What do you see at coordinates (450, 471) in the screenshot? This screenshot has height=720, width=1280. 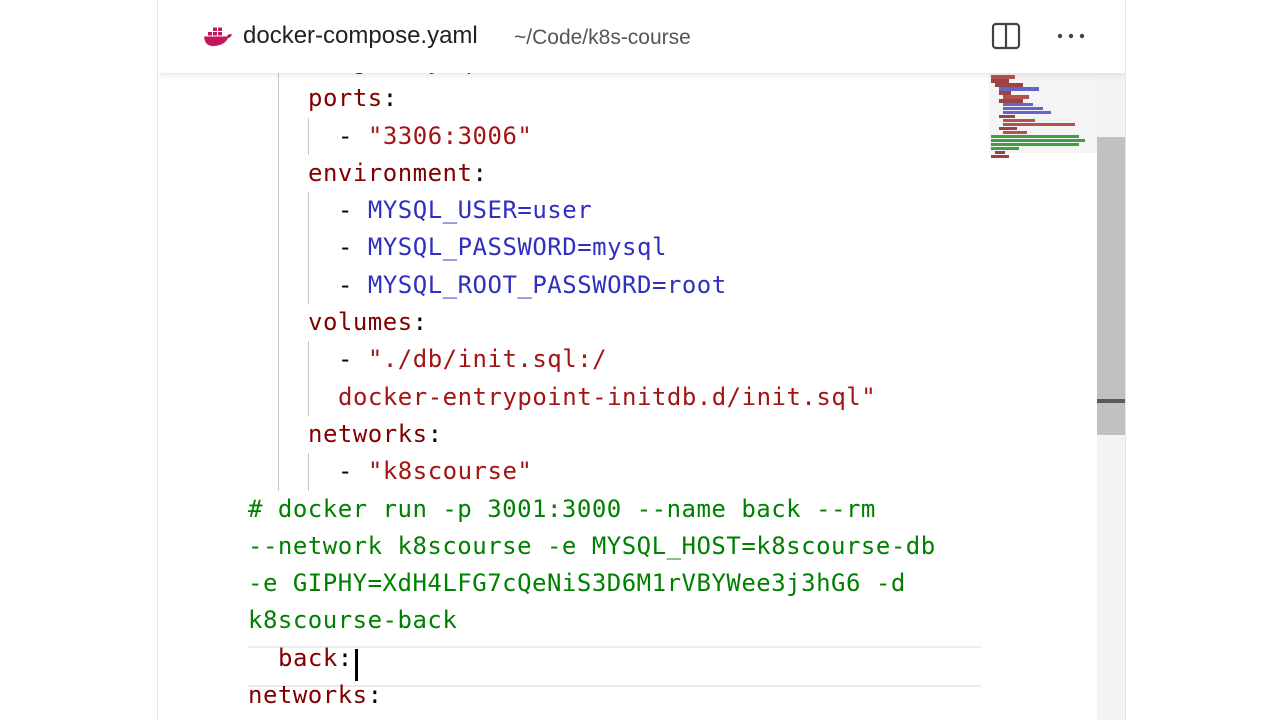 I see `code-token: "k8scourse"` at bounding box center [450, 471].